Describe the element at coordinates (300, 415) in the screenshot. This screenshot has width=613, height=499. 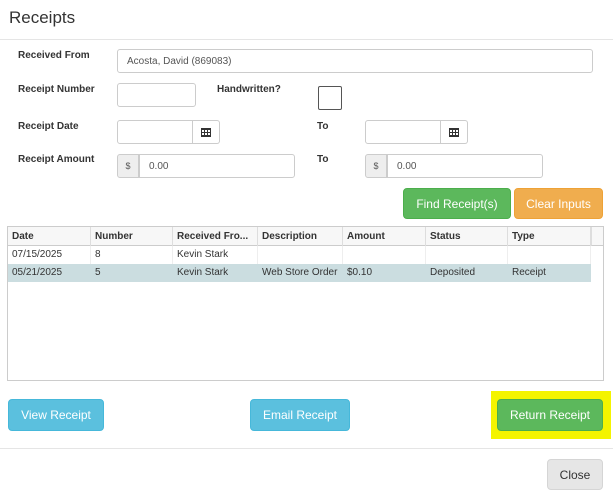
I see `email-receipt-button: Email Receipt` at that location.